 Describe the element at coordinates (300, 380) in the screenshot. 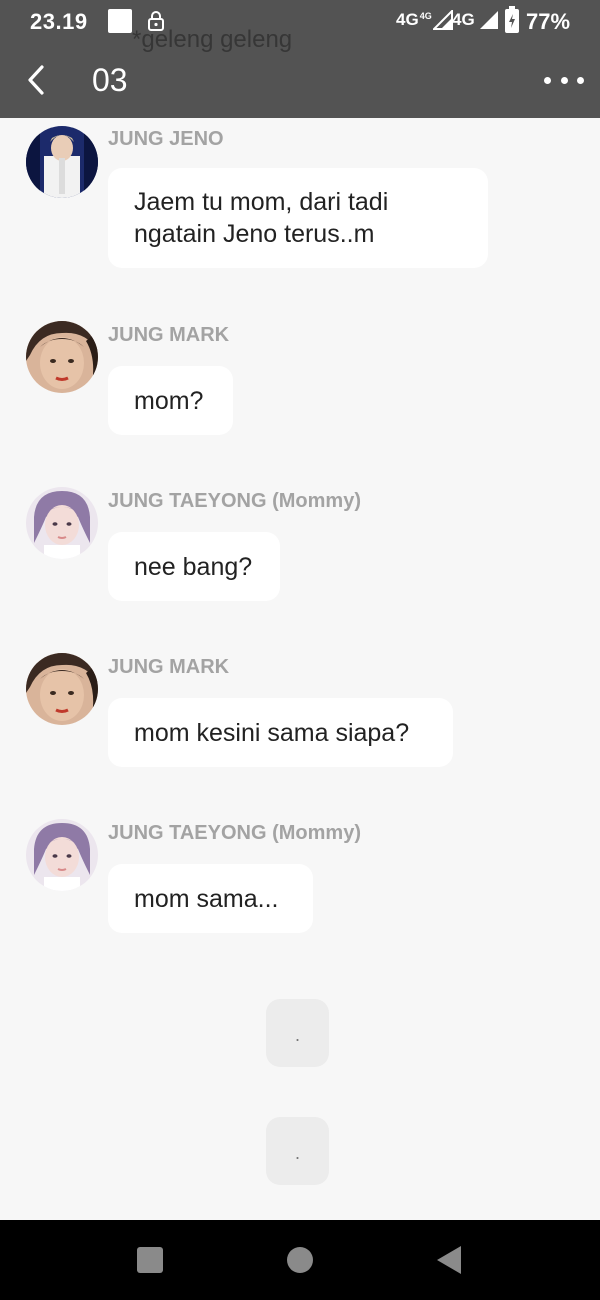

I see `chat-message: JUNG MARK mom?` at that location.